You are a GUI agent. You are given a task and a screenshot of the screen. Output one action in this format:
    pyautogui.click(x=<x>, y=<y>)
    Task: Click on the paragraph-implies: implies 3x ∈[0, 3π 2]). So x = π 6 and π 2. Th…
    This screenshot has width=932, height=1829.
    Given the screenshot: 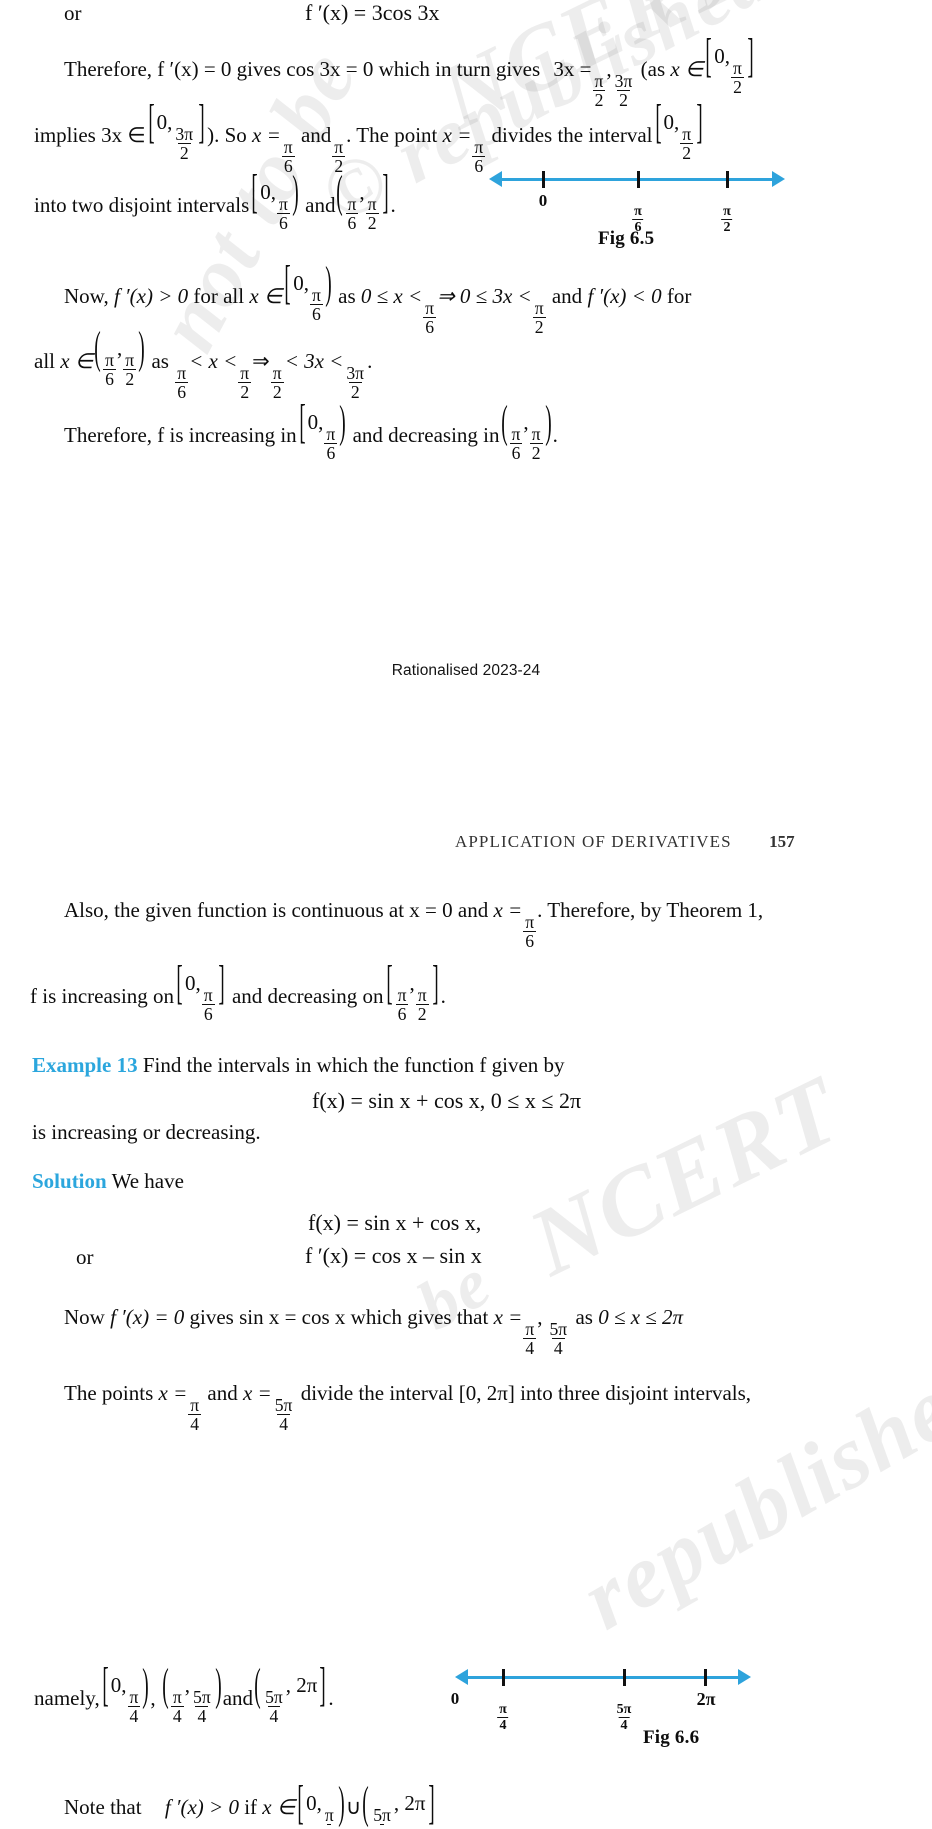 What is the action you would take?
    pyautogui.click(x=369, y=134)
    